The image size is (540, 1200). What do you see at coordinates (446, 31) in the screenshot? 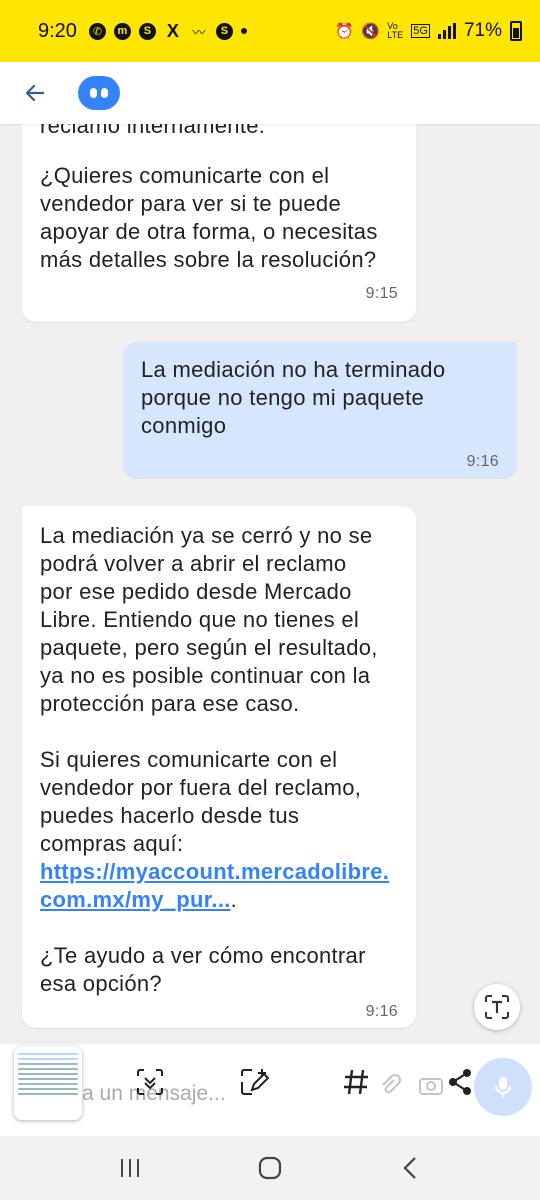
I see `signal-icon` at bounding box center [446, 31].